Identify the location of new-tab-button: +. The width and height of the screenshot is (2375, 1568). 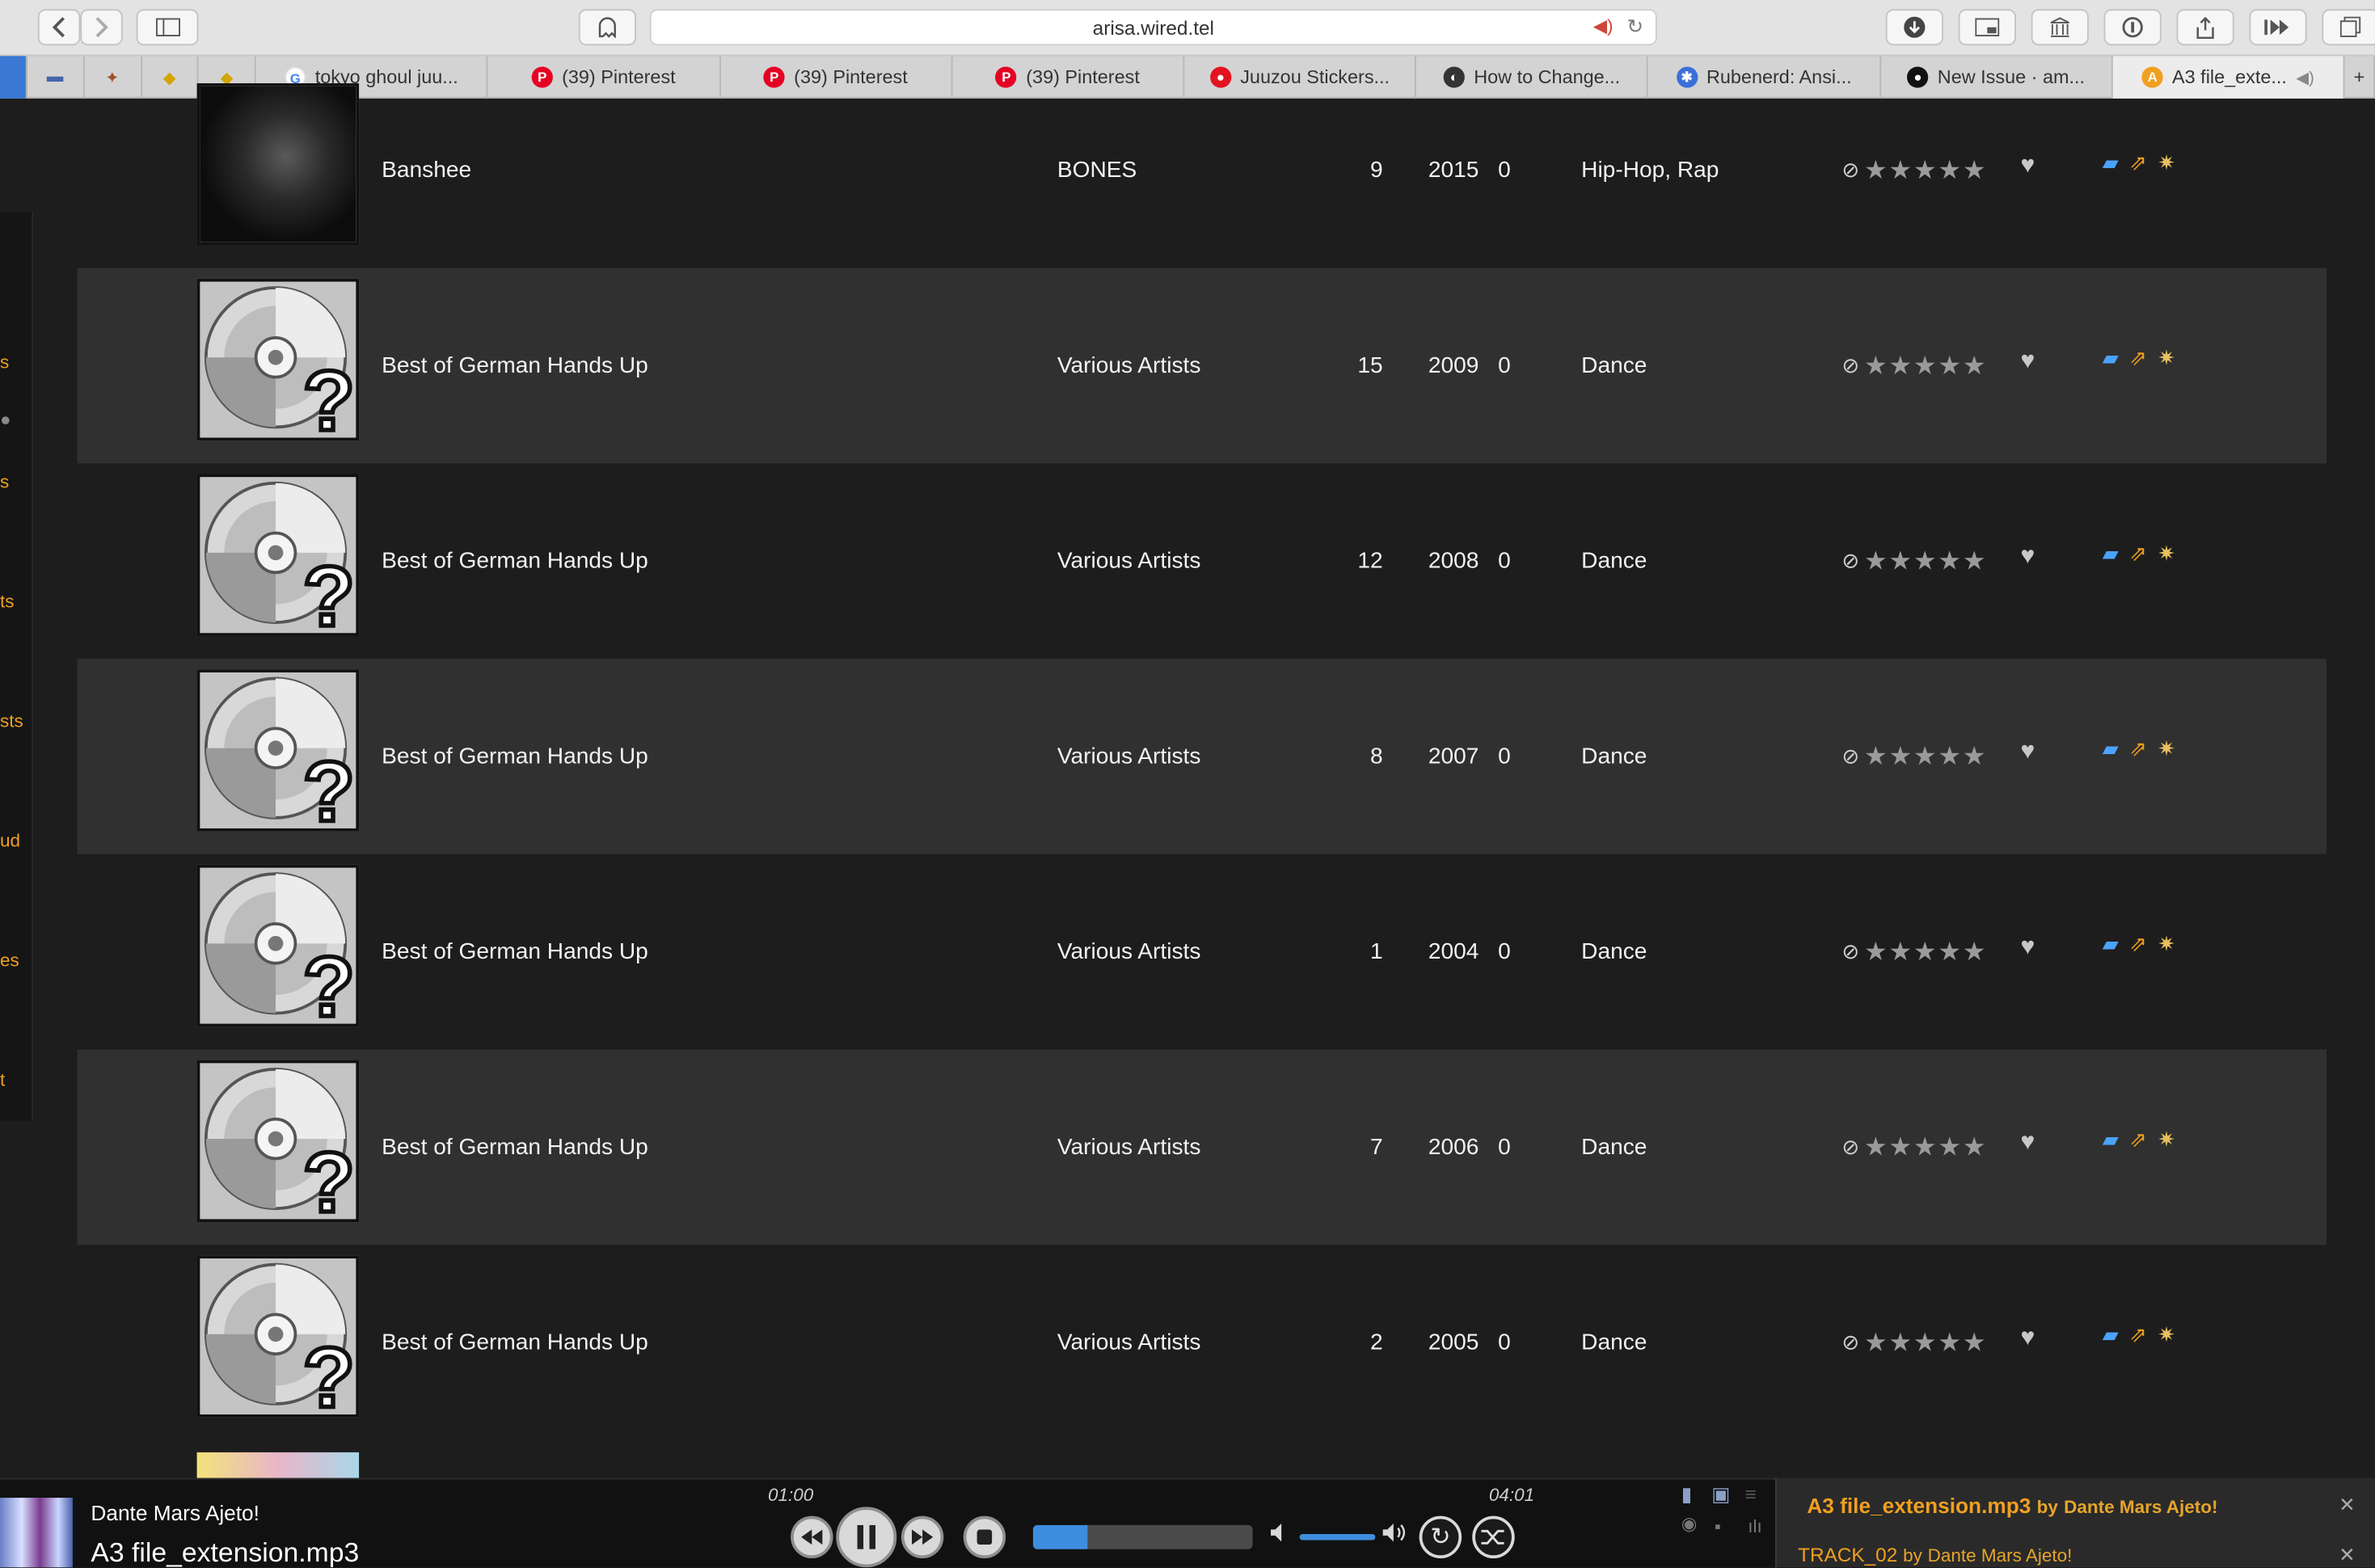
(2360, 77).